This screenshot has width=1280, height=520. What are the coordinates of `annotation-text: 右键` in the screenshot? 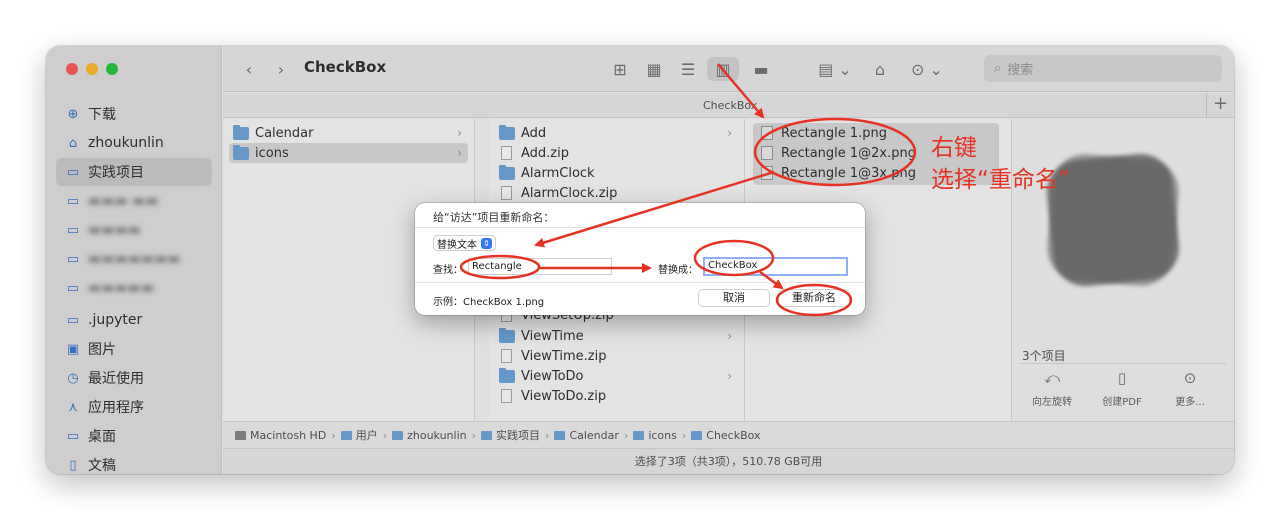 It's located at (954, 148).